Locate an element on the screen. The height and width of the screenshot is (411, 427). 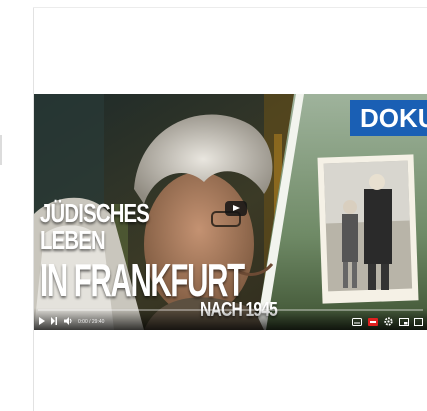
subtitles-icon is located at coordinates (357, 322).